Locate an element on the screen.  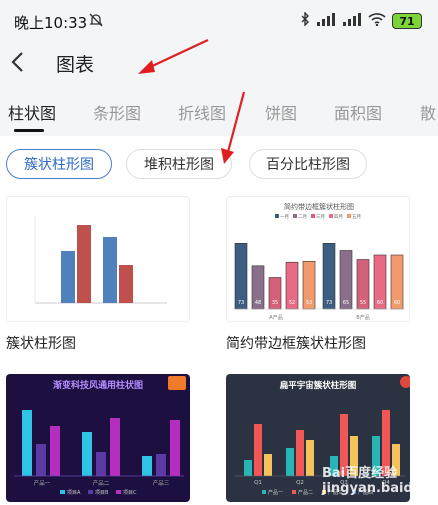
battery-icon: 71 is located at coordinates (407, 21).